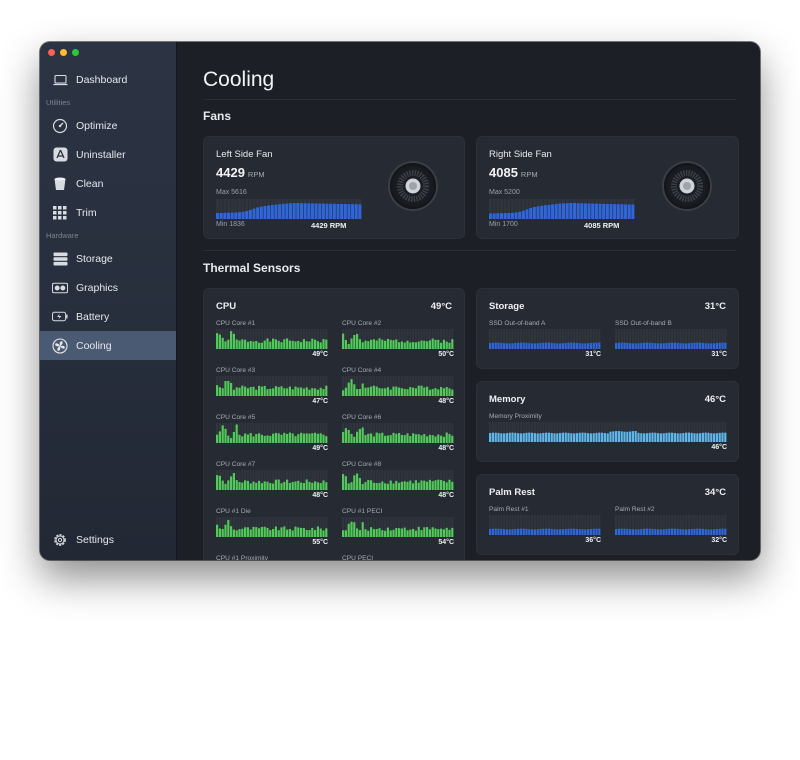 The height and width of the screenshot is (760, 800). What do you see at coordinates (230, 172) in the screenshot?
I see `fan-rpm-value: 4429` at bounding box center [230, 172].